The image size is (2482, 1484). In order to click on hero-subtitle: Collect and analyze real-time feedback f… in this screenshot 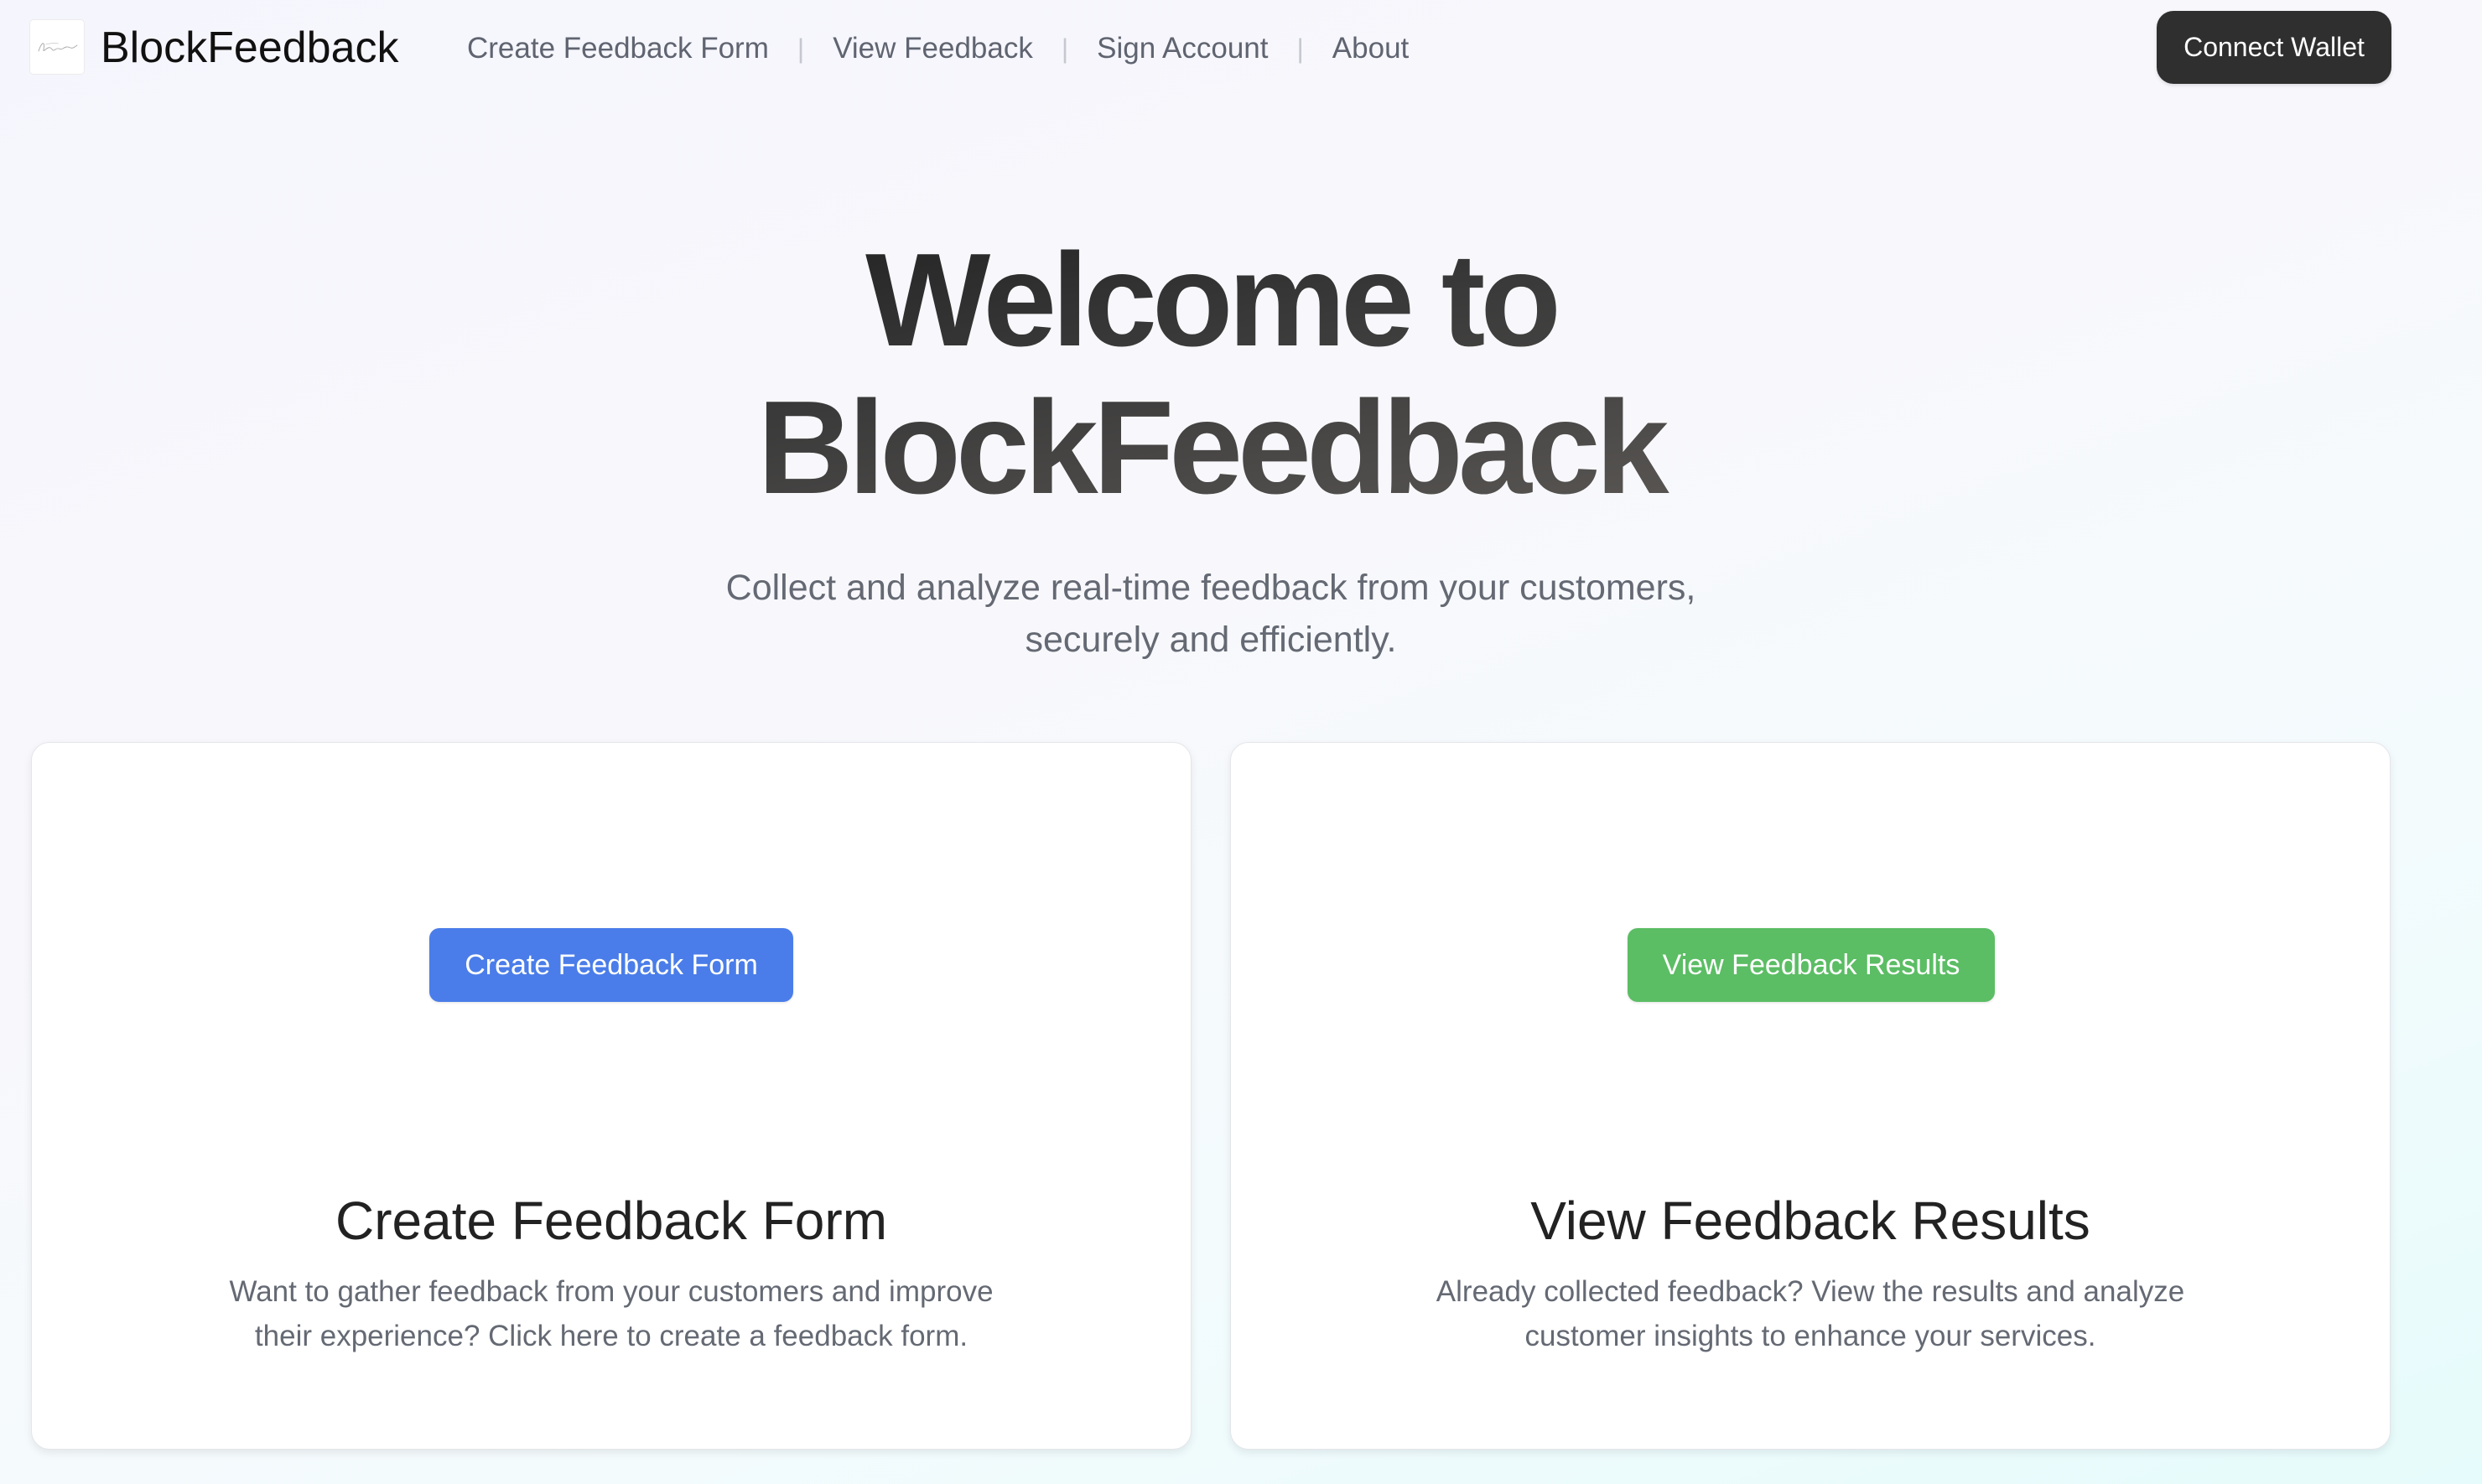, I will do `click(1211, 614)`.